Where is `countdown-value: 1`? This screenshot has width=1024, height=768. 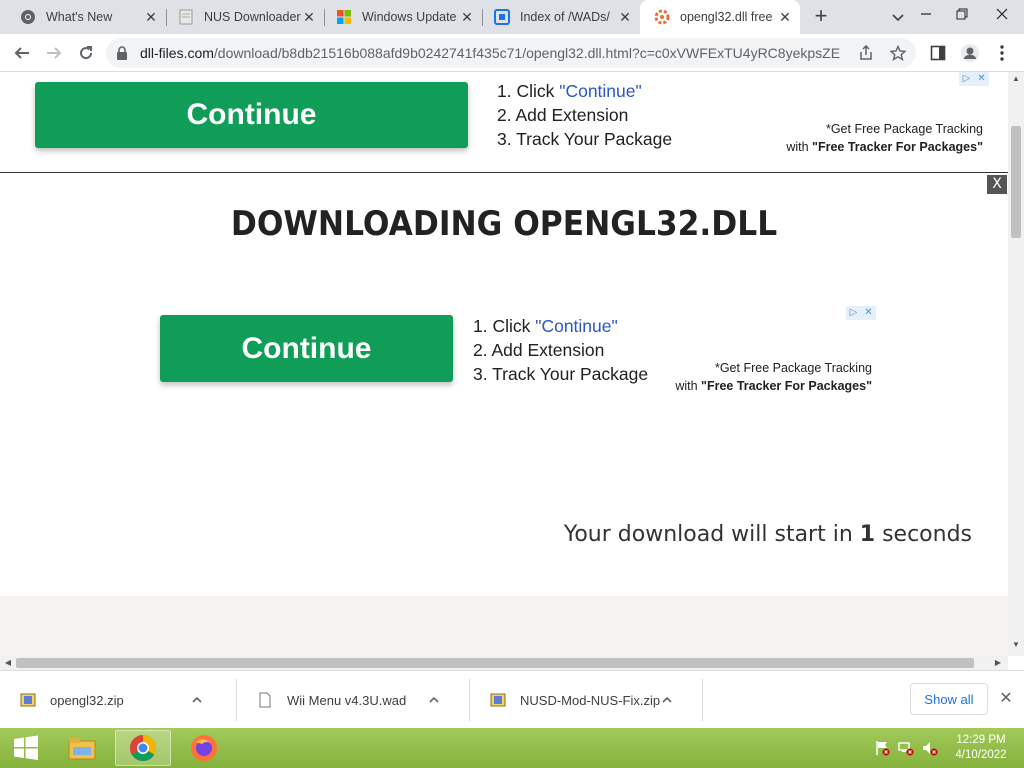 countdown-value: 1 is located at coordinates (867, 534).